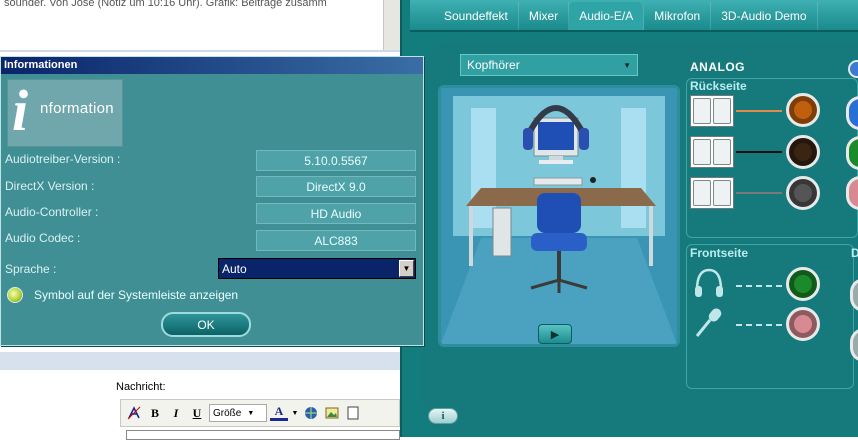 This screenshot has width=858, height=440. Describe the element at coordinates (544, 16) in the screenshot. I see `tab-mixer: Mixer` at that location.